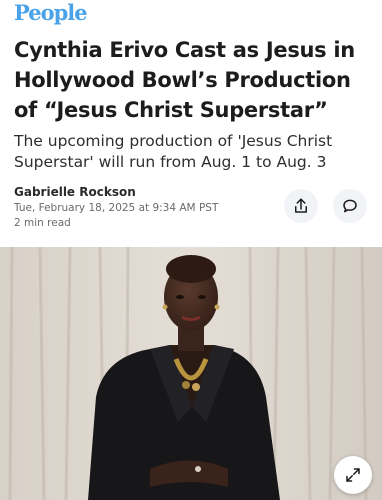  I want to click on read-time: 2 min read, so click(42, 223).